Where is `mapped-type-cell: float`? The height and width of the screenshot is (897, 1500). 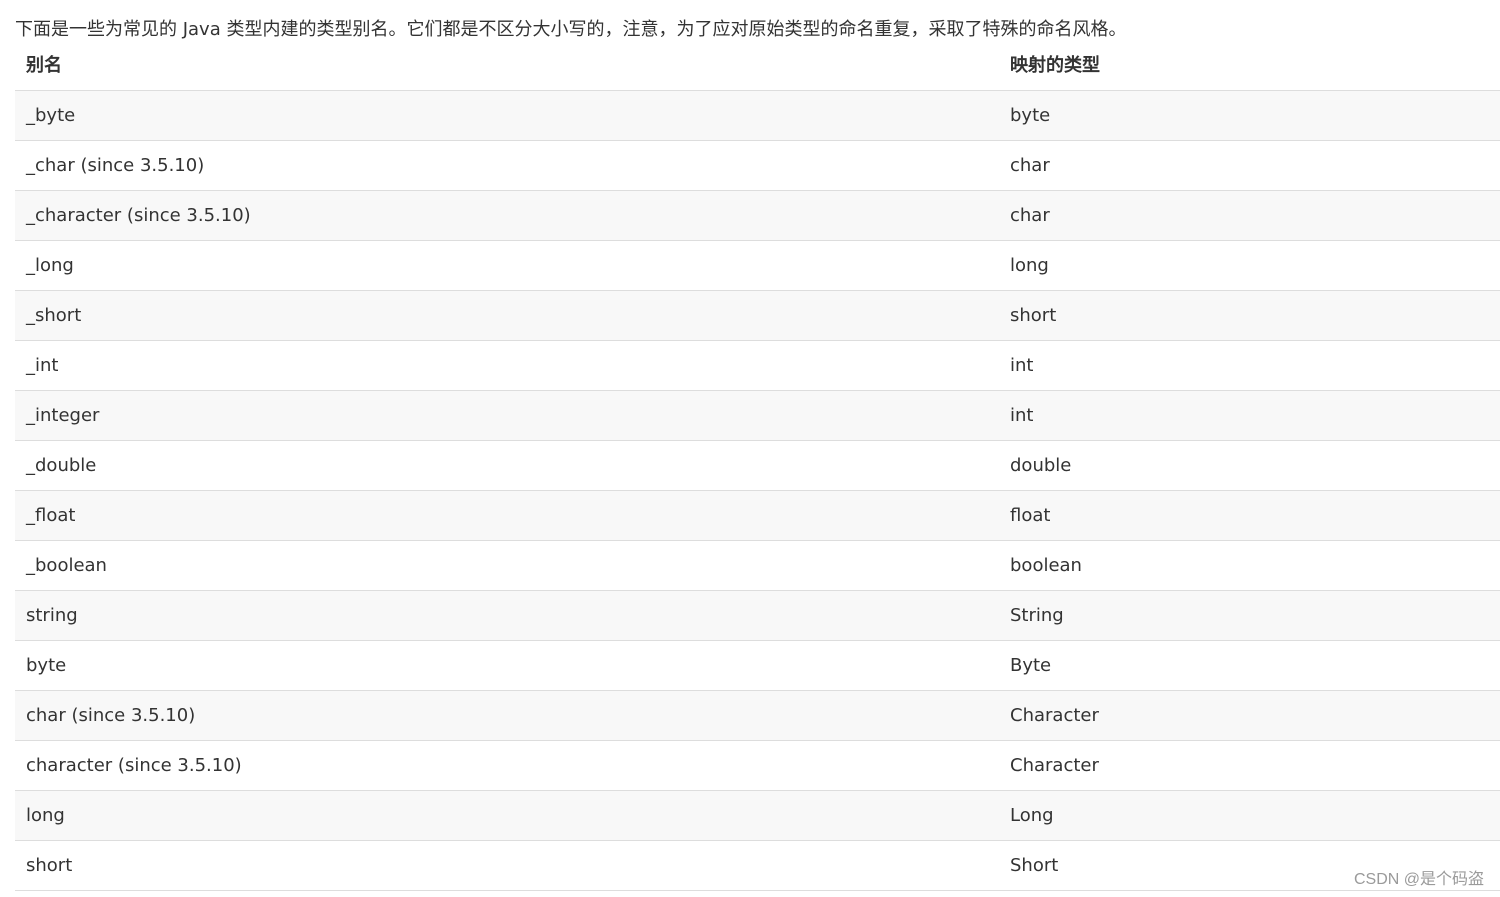 mapped-type-cell: float is located at coordinates (1249, 515).